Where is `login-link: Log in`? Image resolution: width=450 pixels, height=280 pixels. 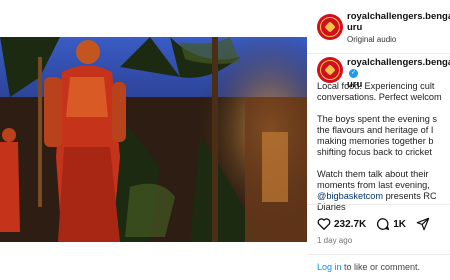
login-link: Log in is located at coordinates (329, 267).